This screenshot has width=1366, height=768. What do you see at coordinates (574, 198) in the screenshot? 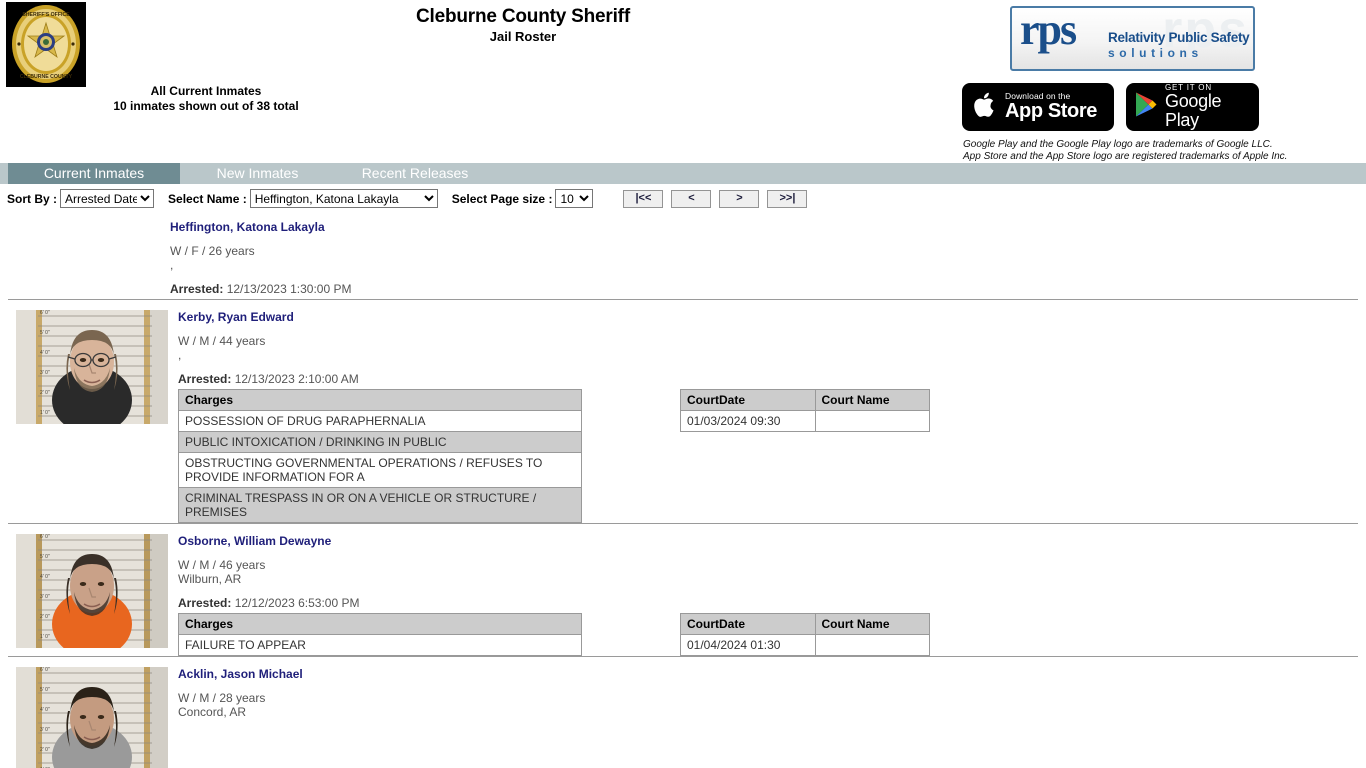
I see `page-size-select: 102550100` at bounding box center [574, 198].